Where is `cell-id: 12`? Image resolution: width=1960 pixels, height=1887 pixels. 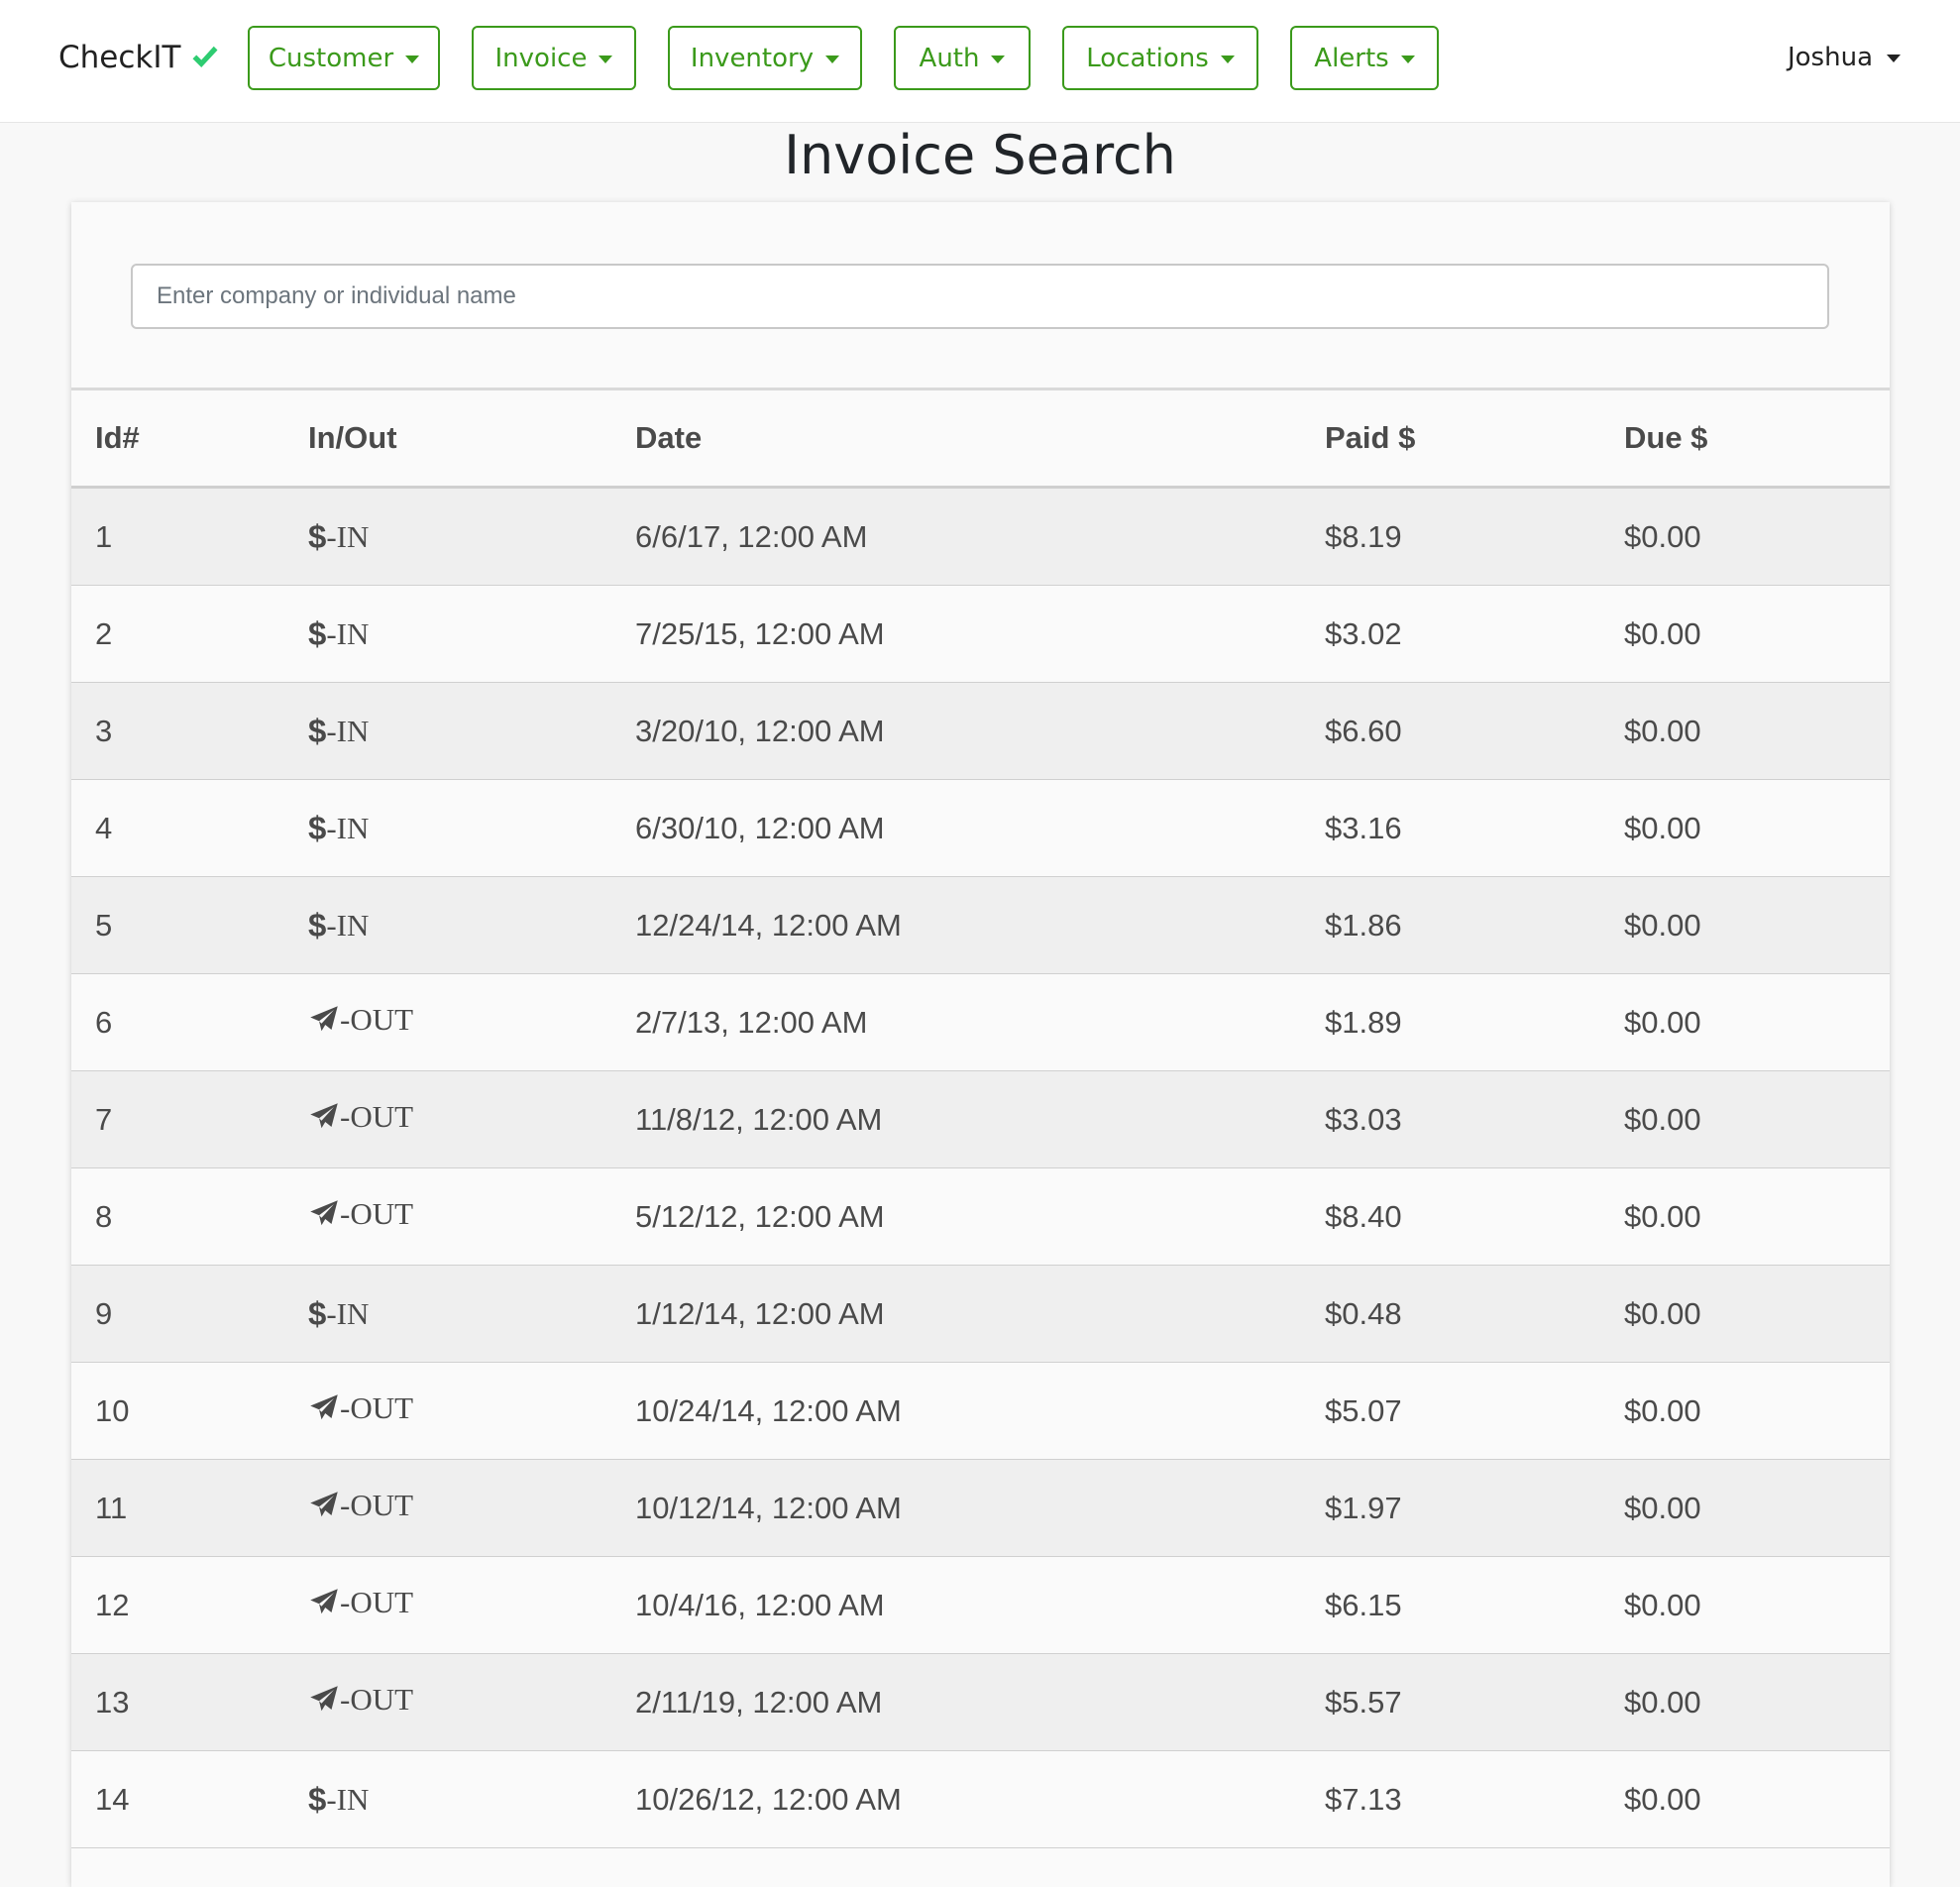 cell-id: 12 is located at coordinates (177, 1605).